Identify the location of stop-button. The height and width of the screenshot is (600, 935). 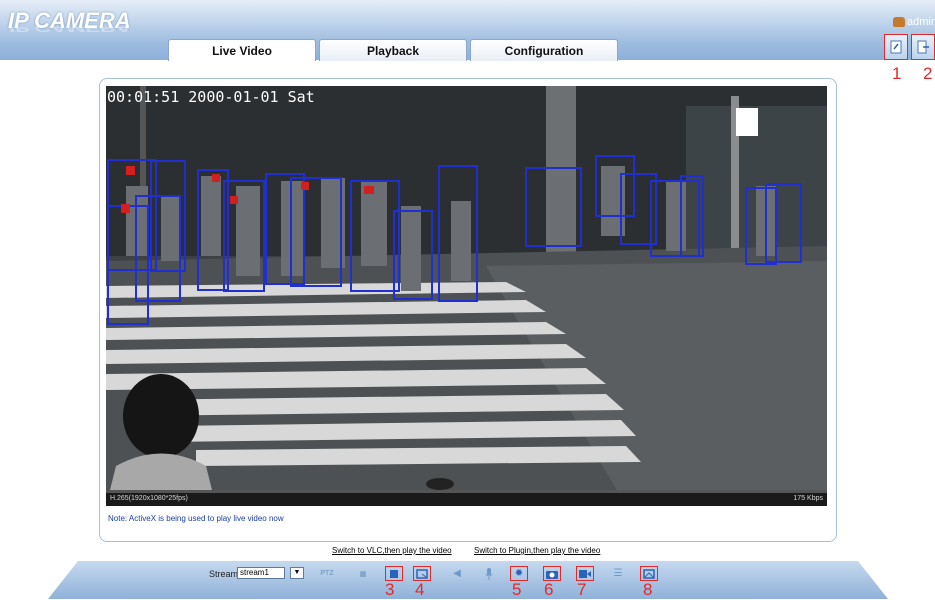
(394, 573).